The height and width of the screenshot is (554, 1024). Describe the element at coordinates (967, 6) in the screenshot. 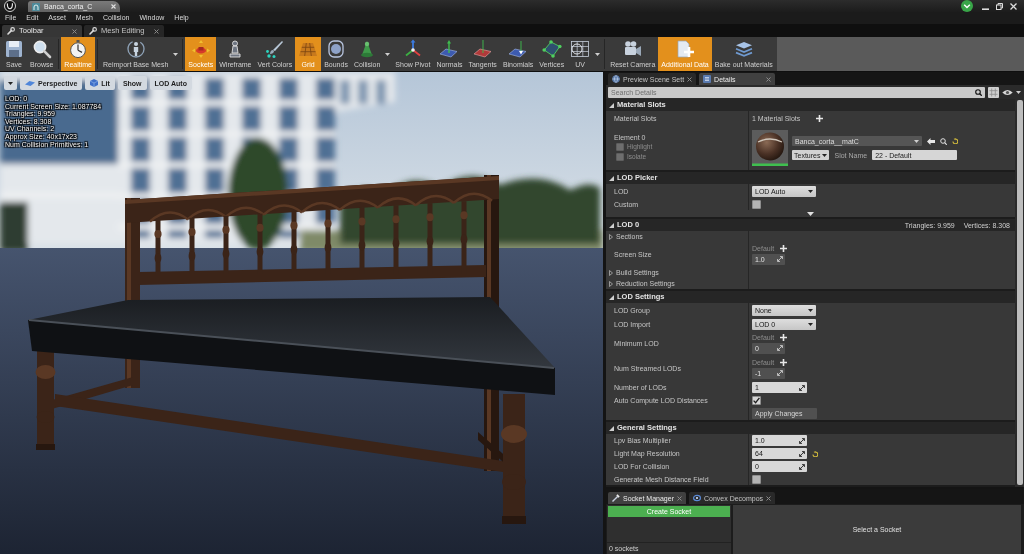

I see `chevron-circle-icon` at that location.